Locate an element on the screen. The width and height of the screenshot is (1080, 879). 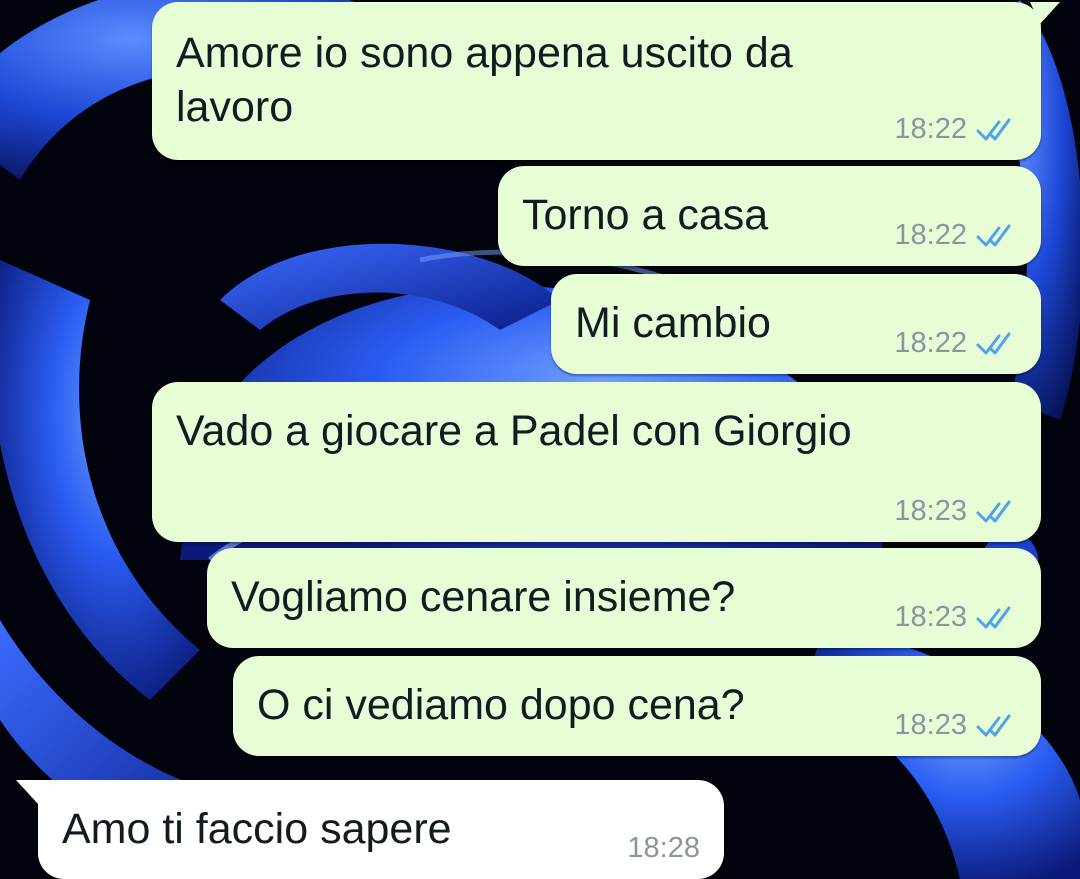
message-text: Amore io sono appena uscito da lavoro is located at coordinates (484, 80).